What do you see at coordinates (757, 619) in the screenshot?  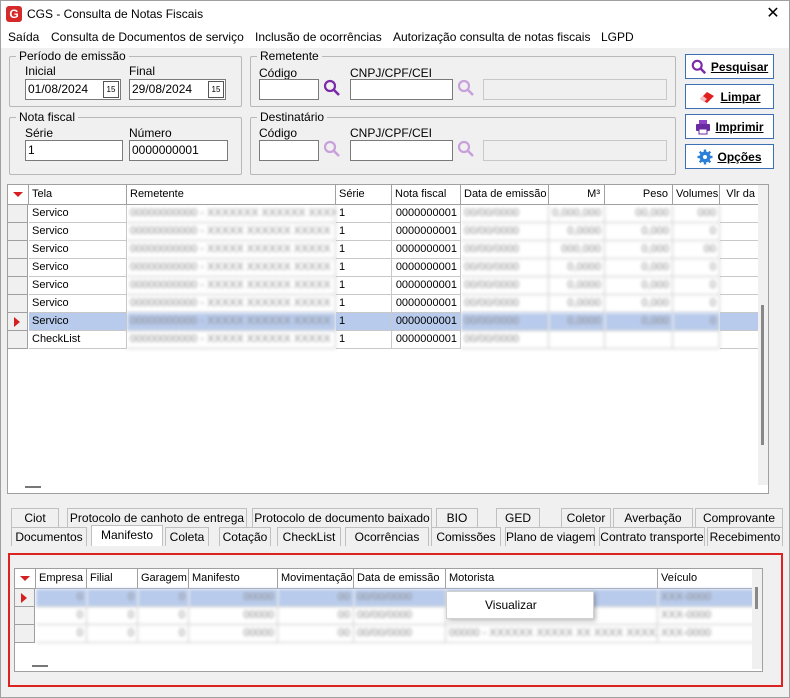 I see `grid2-scrollbar` at bounding box center [757, 619].